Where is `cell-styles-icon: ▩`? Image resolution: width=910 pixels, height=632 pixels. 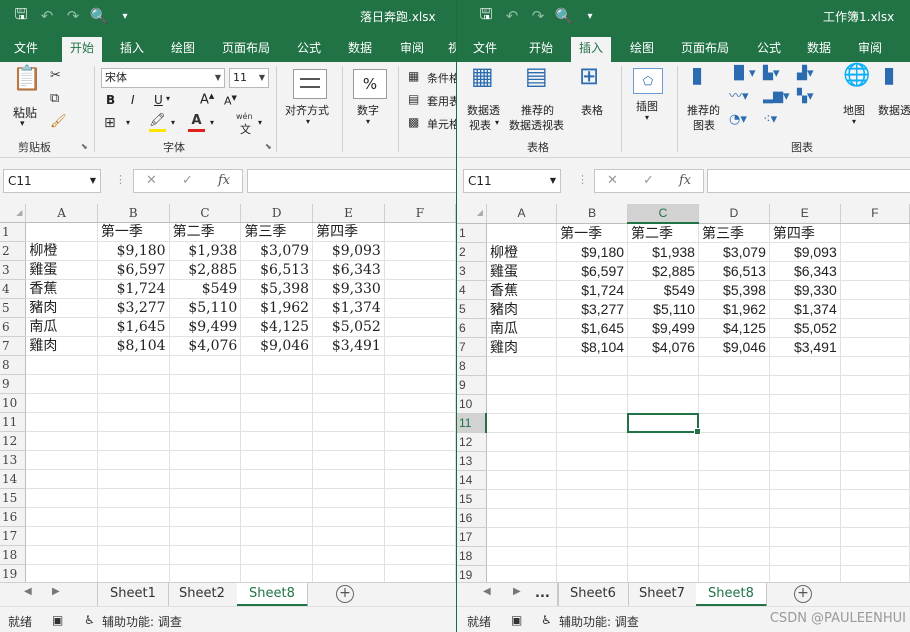 cell-styles-icon: ▩ is located at coordinates (413, 122).